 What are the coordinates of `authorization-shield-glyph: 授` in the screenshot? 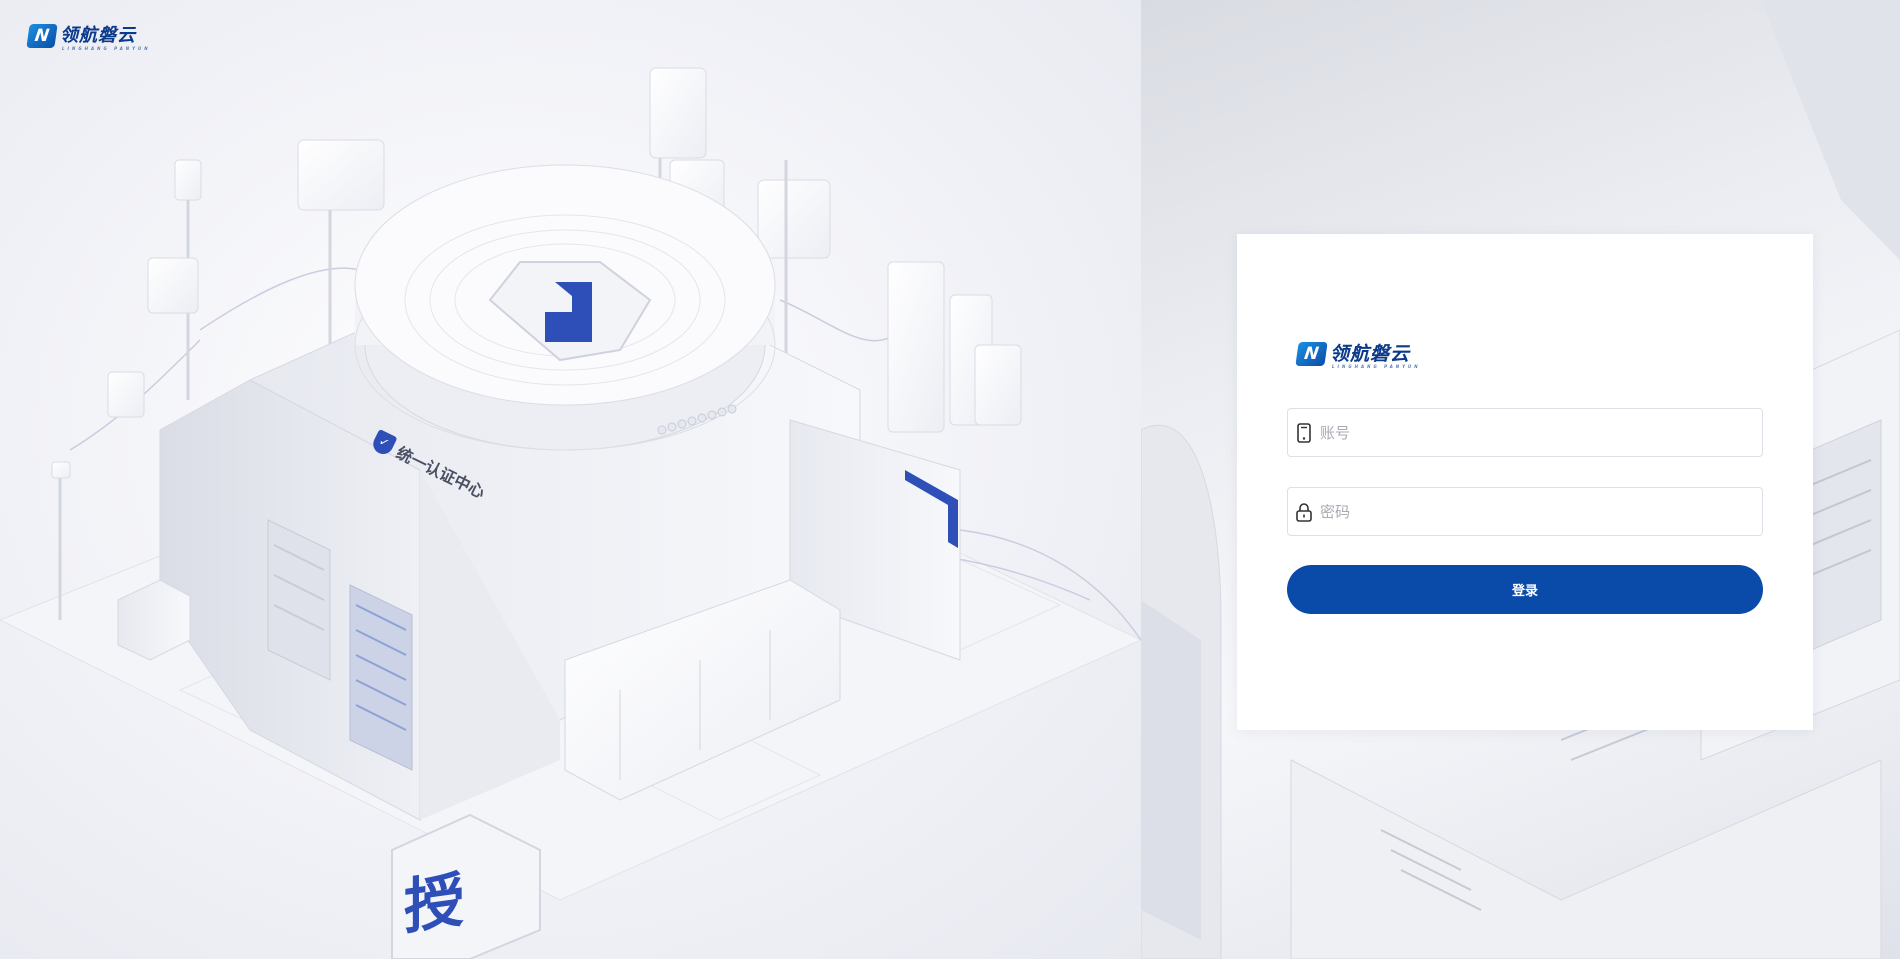 It's located at (434, 904).